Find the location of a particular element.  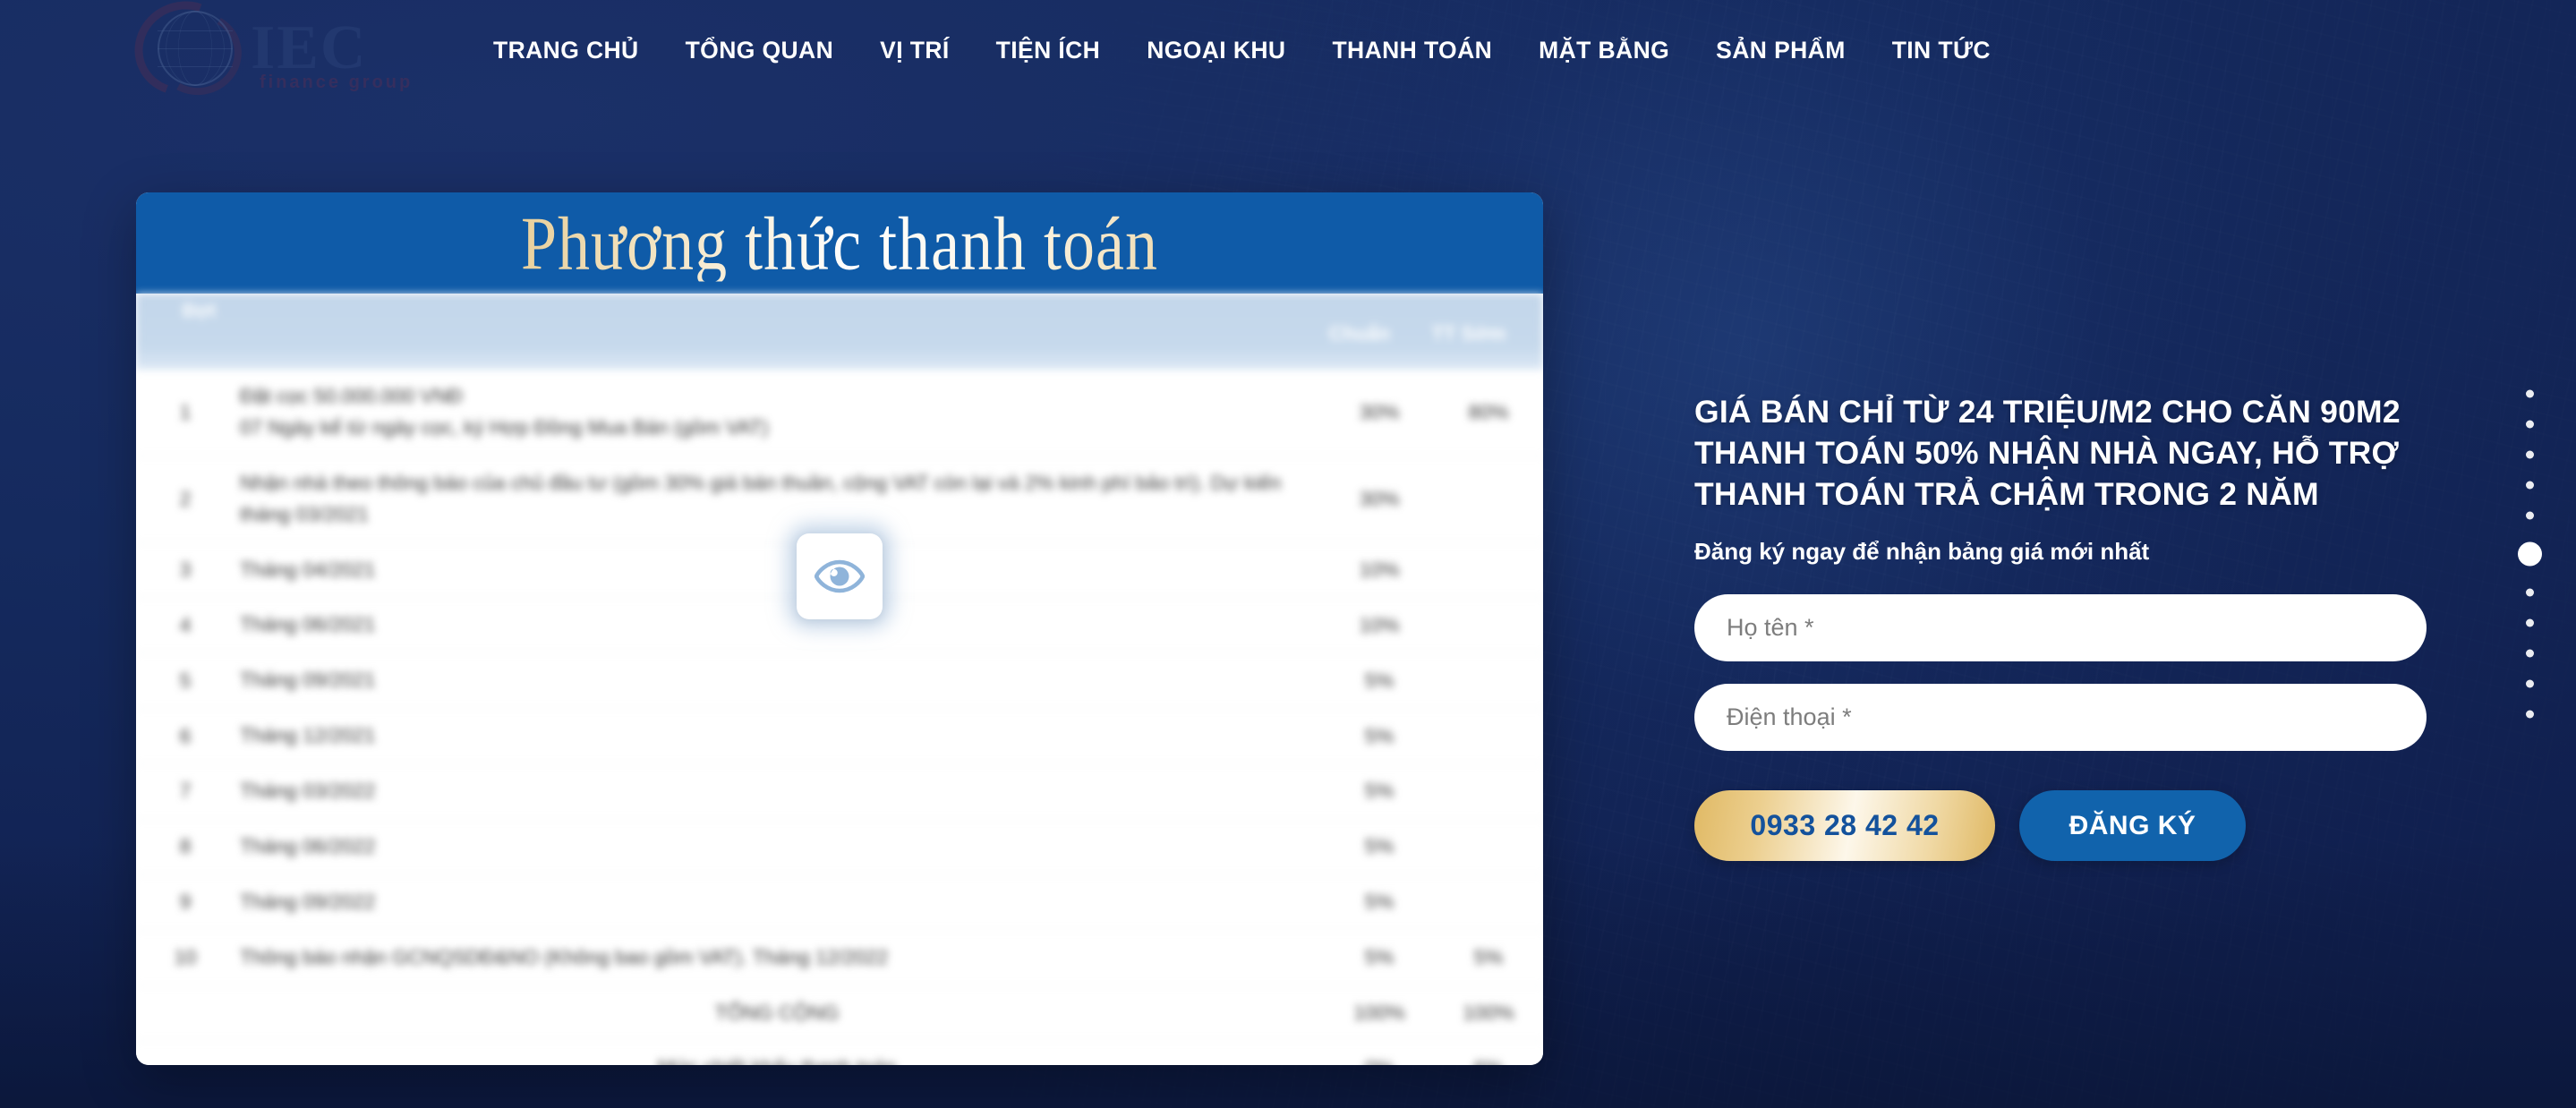

registration-form: 0933 28 42 42 ĐĂNG KÝ is located at coordinates (2065, 728).